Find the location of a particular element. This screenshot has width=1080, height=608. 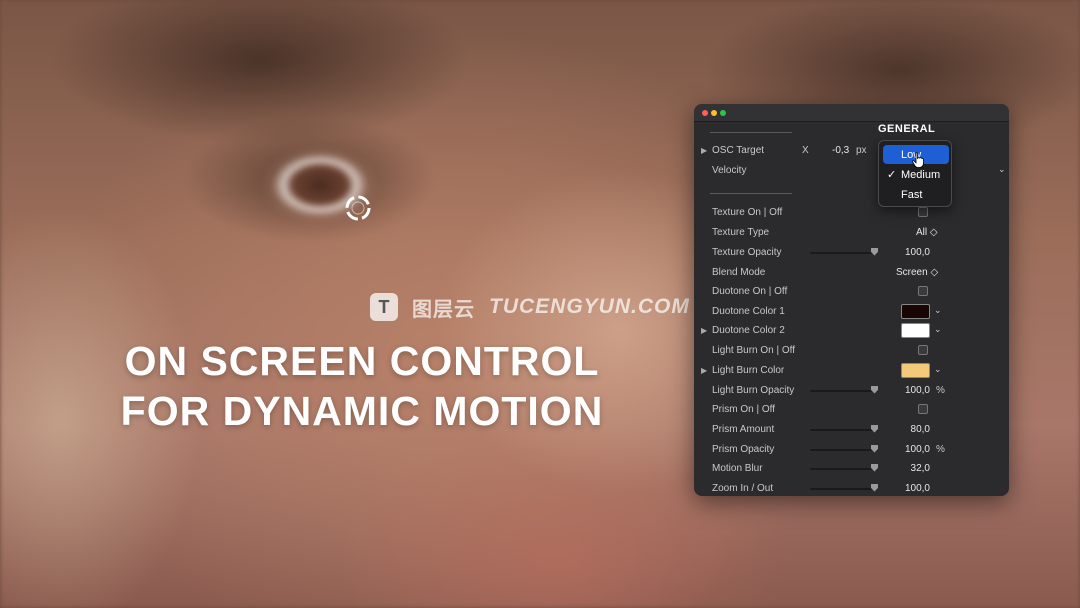

section-title: GENERAL is located at coordinates (907, 129).